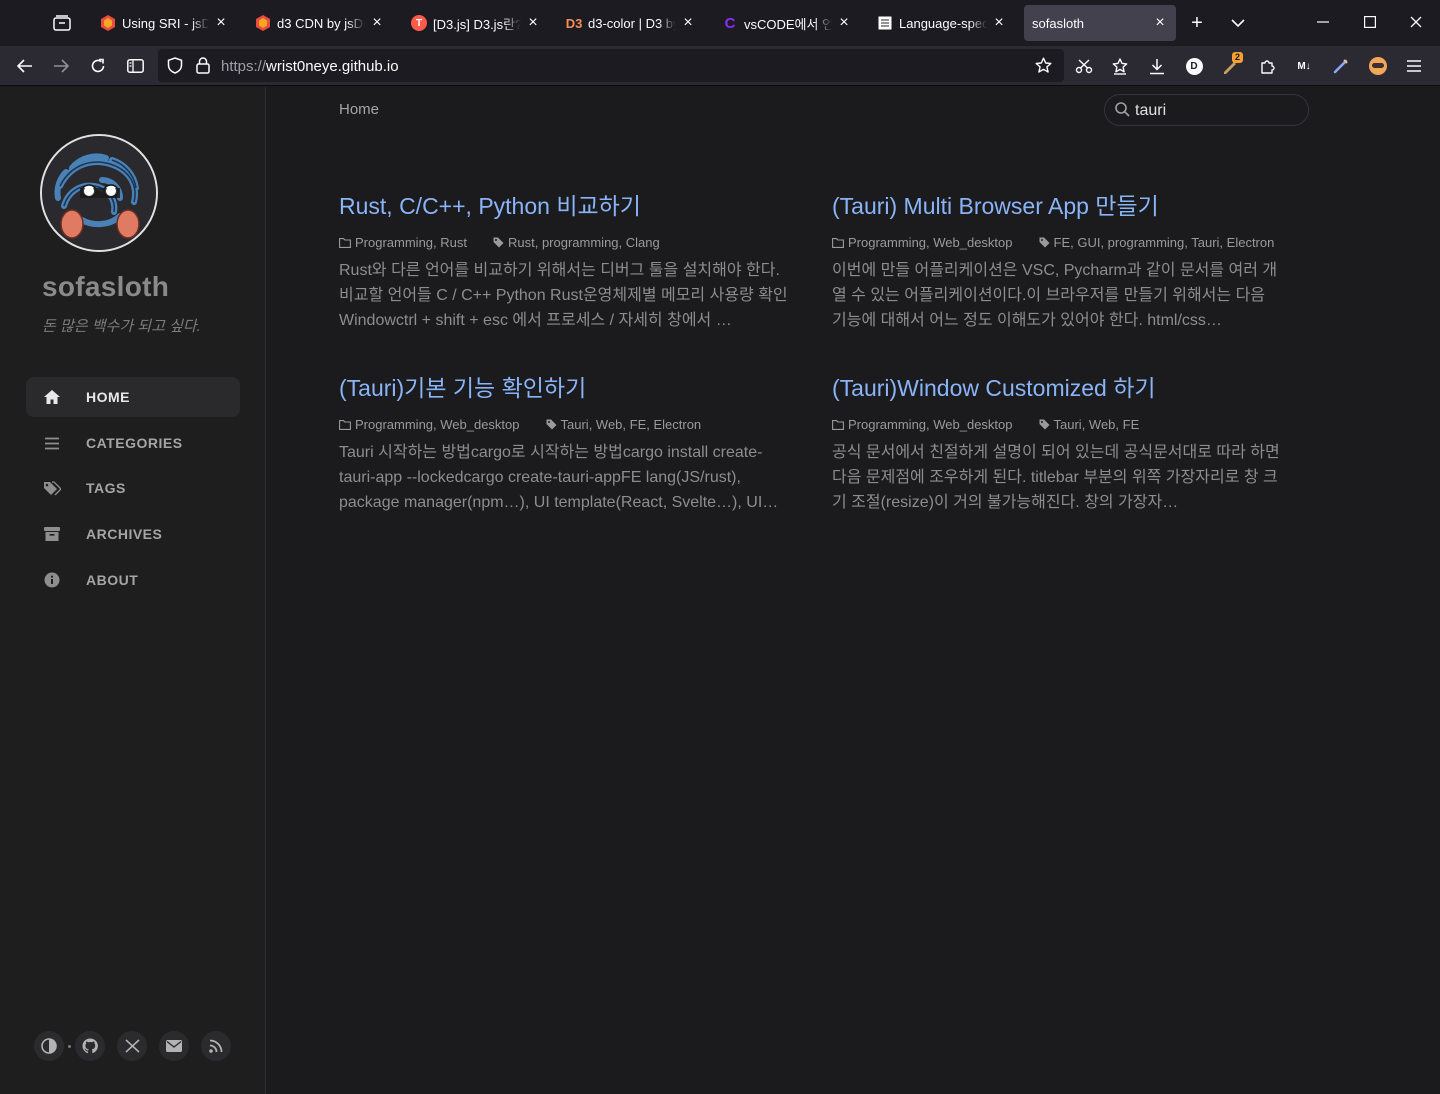 The image size is (1440, 1094). Describe the element at coordinates (133, 443) in the screenshot. I see `sidebar-item-categories: CATEGORIES` at that location.